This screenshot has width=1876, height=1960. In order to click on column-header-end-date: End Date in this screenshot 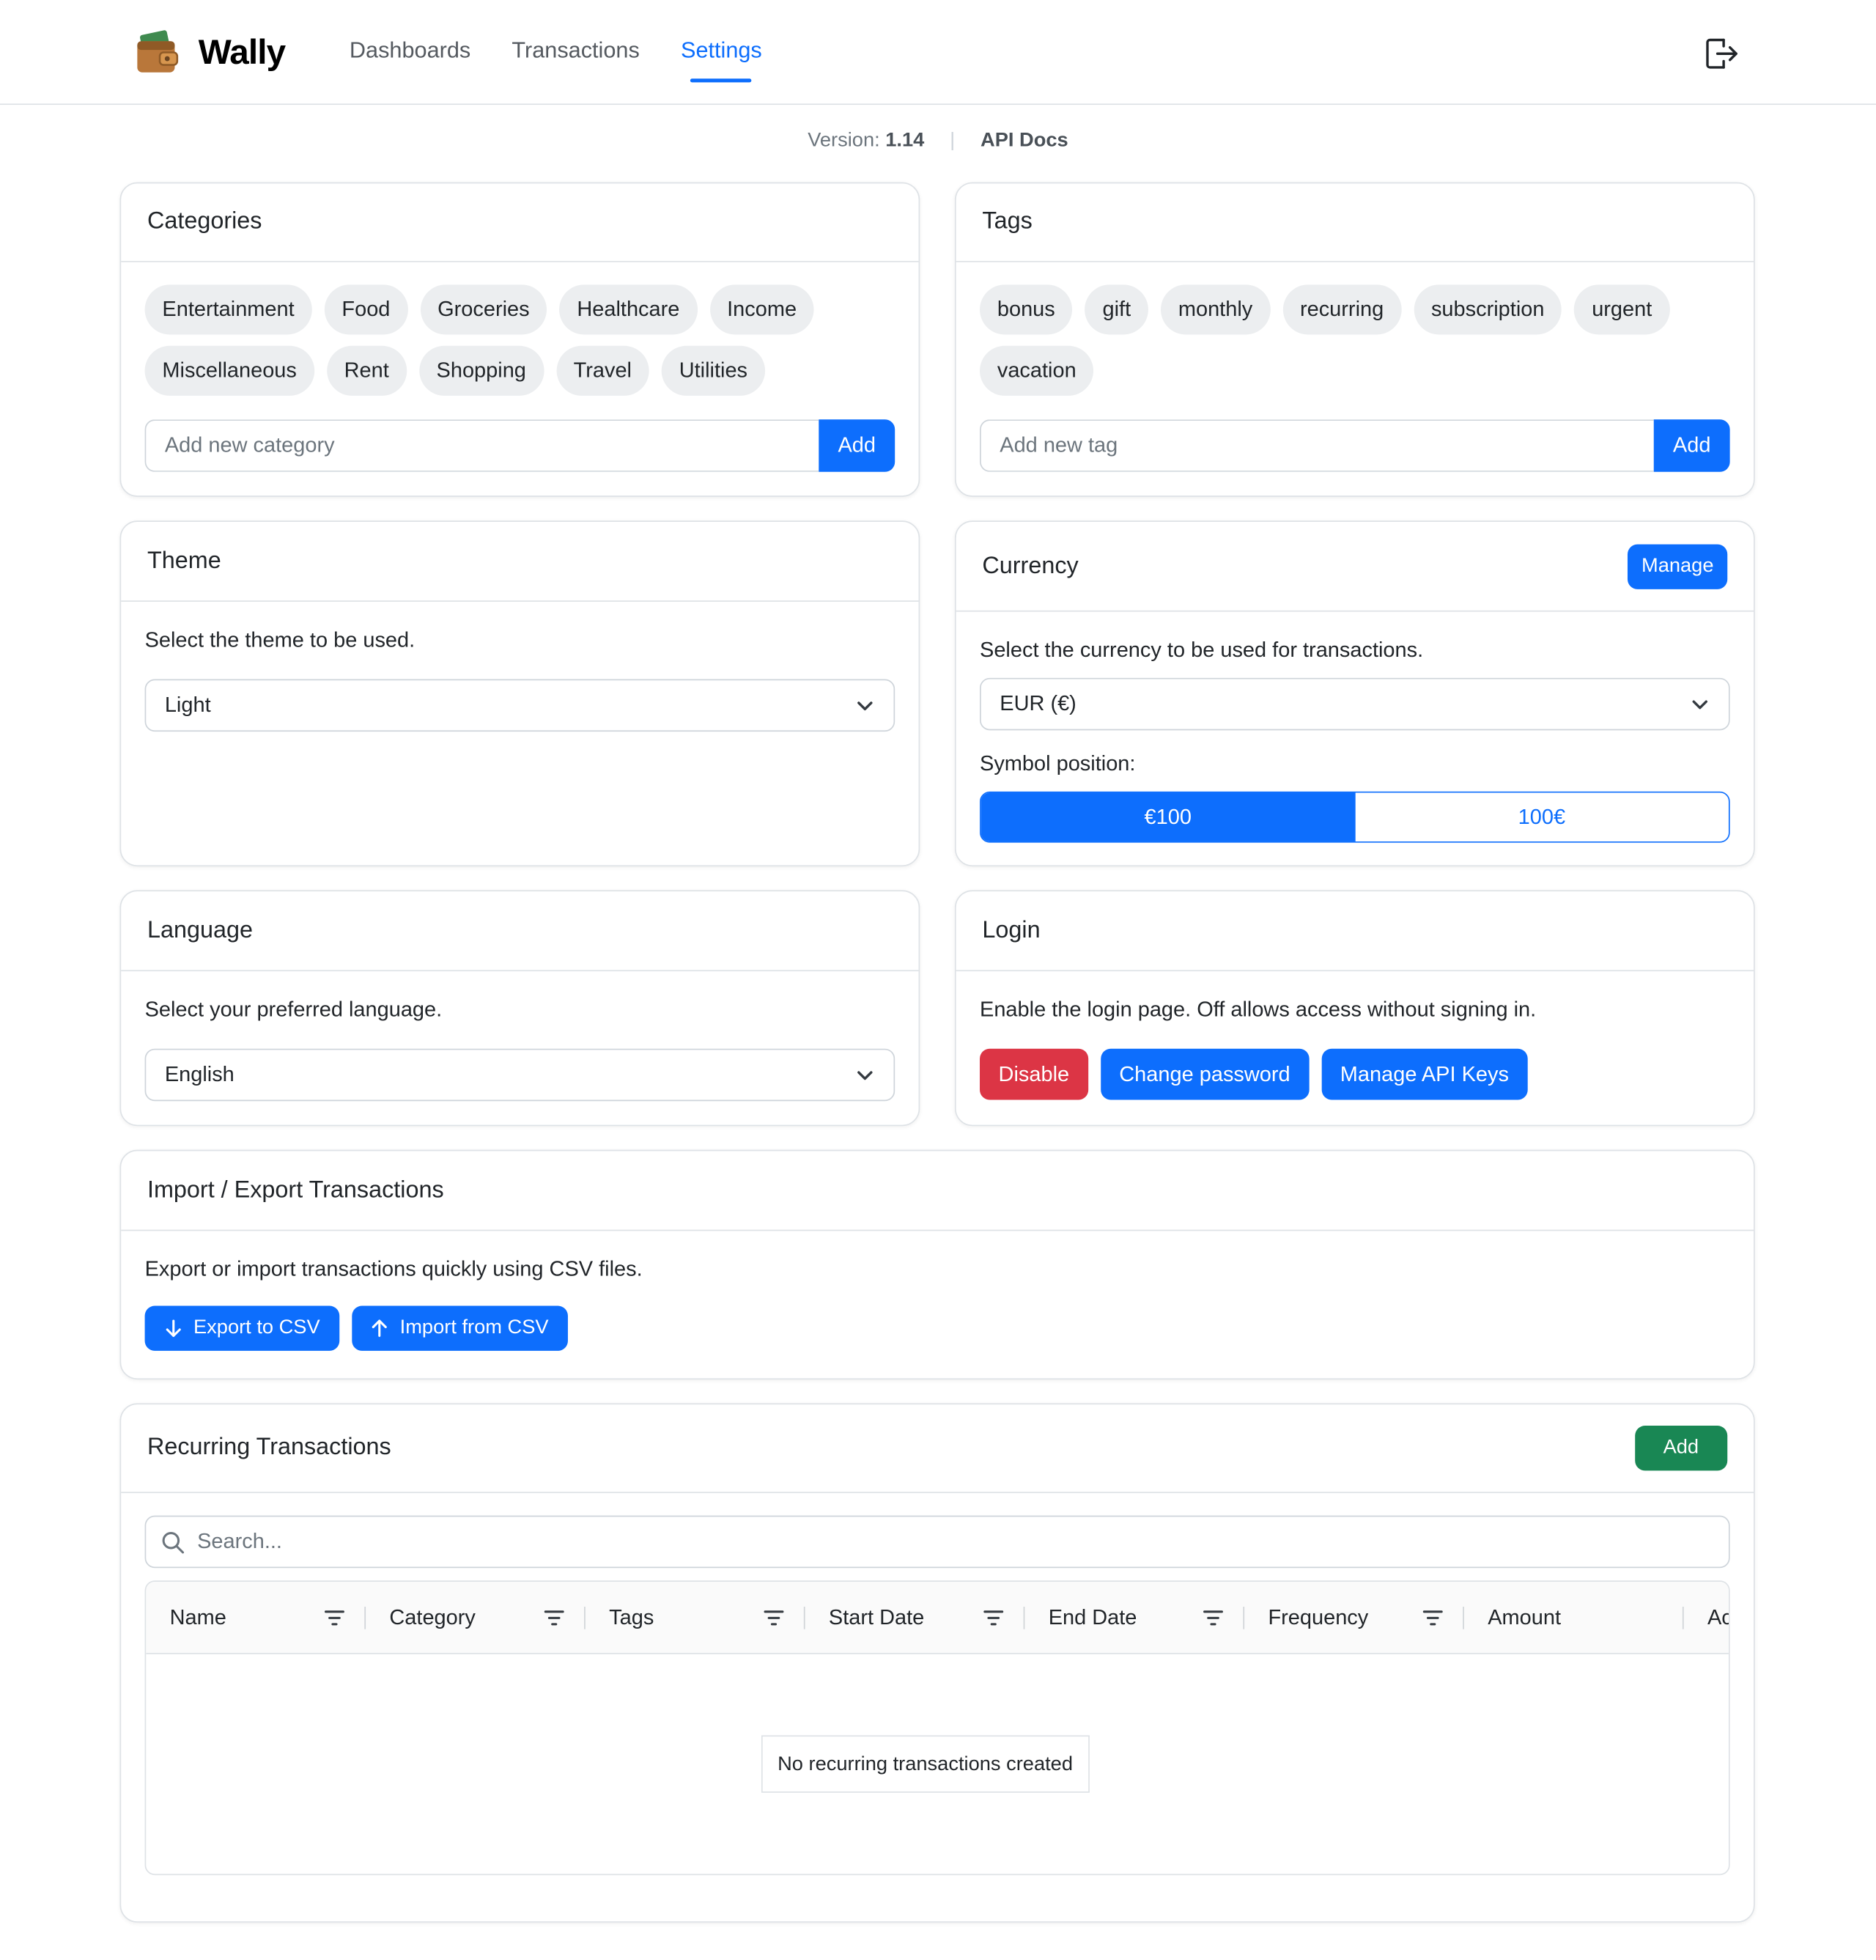, I will do `click(1134, 1618)`.